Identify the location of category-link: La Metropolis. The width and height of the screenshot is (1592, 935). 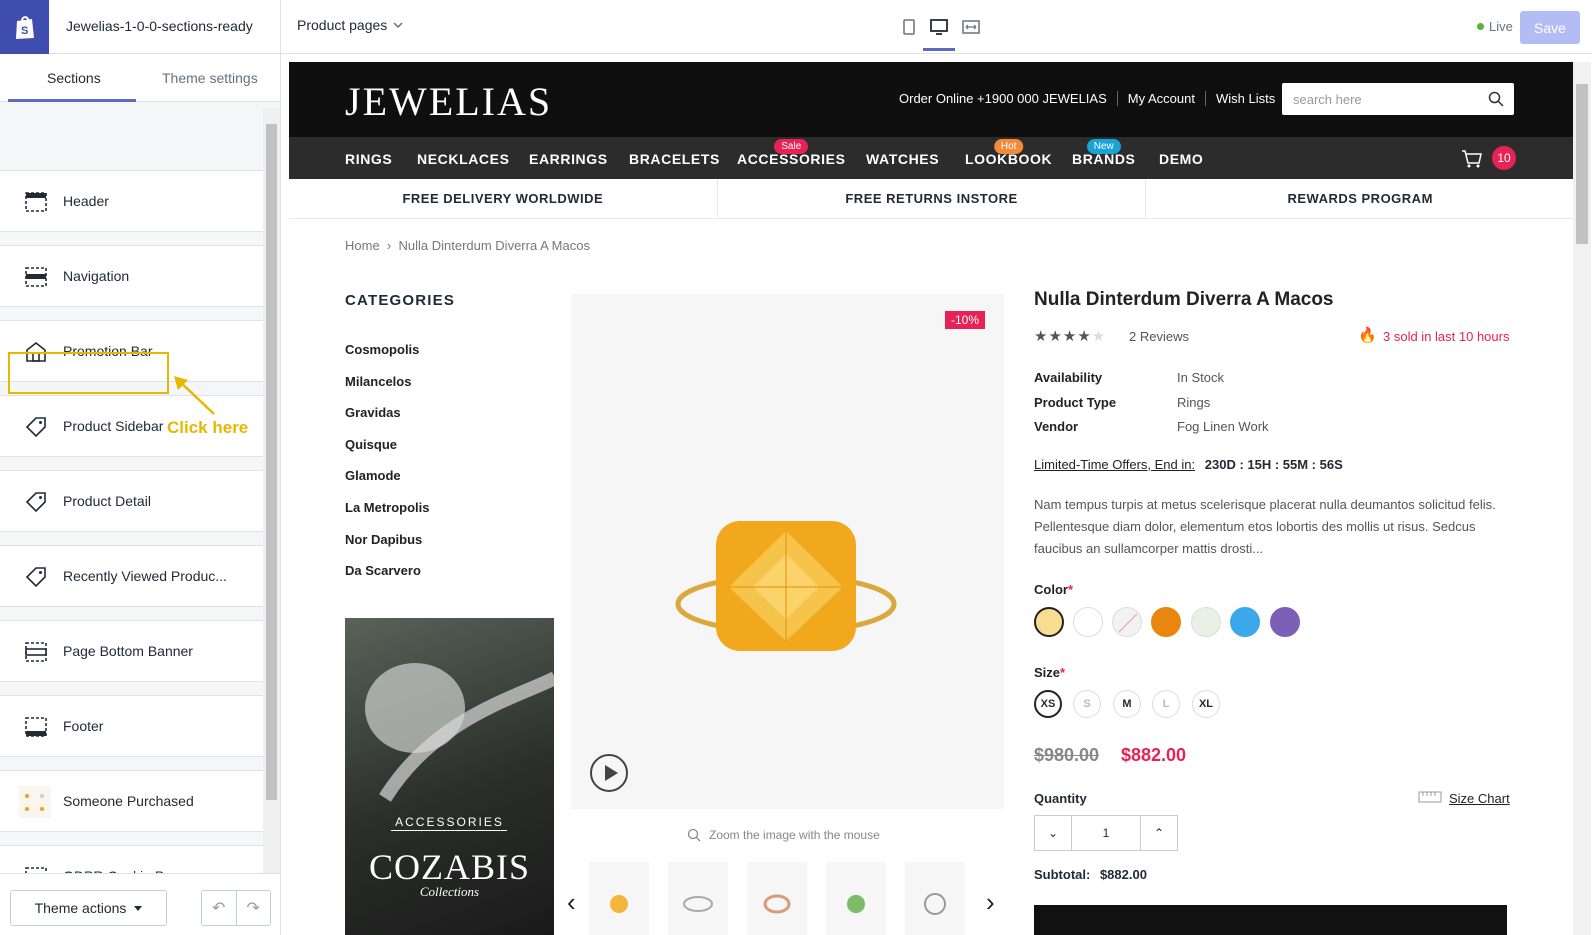
(387, 507).